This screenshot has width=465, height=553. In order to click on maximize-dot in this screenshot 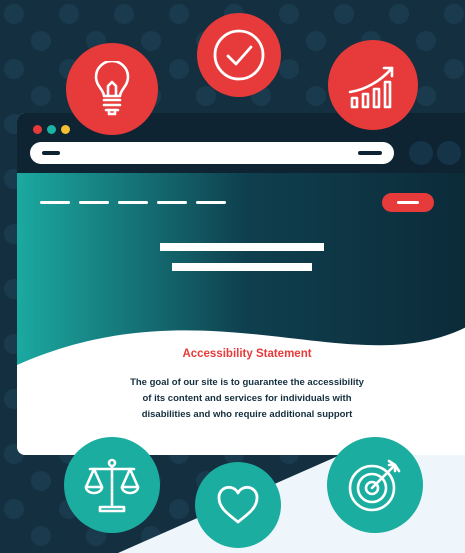, I will do `click(65, 129)`.